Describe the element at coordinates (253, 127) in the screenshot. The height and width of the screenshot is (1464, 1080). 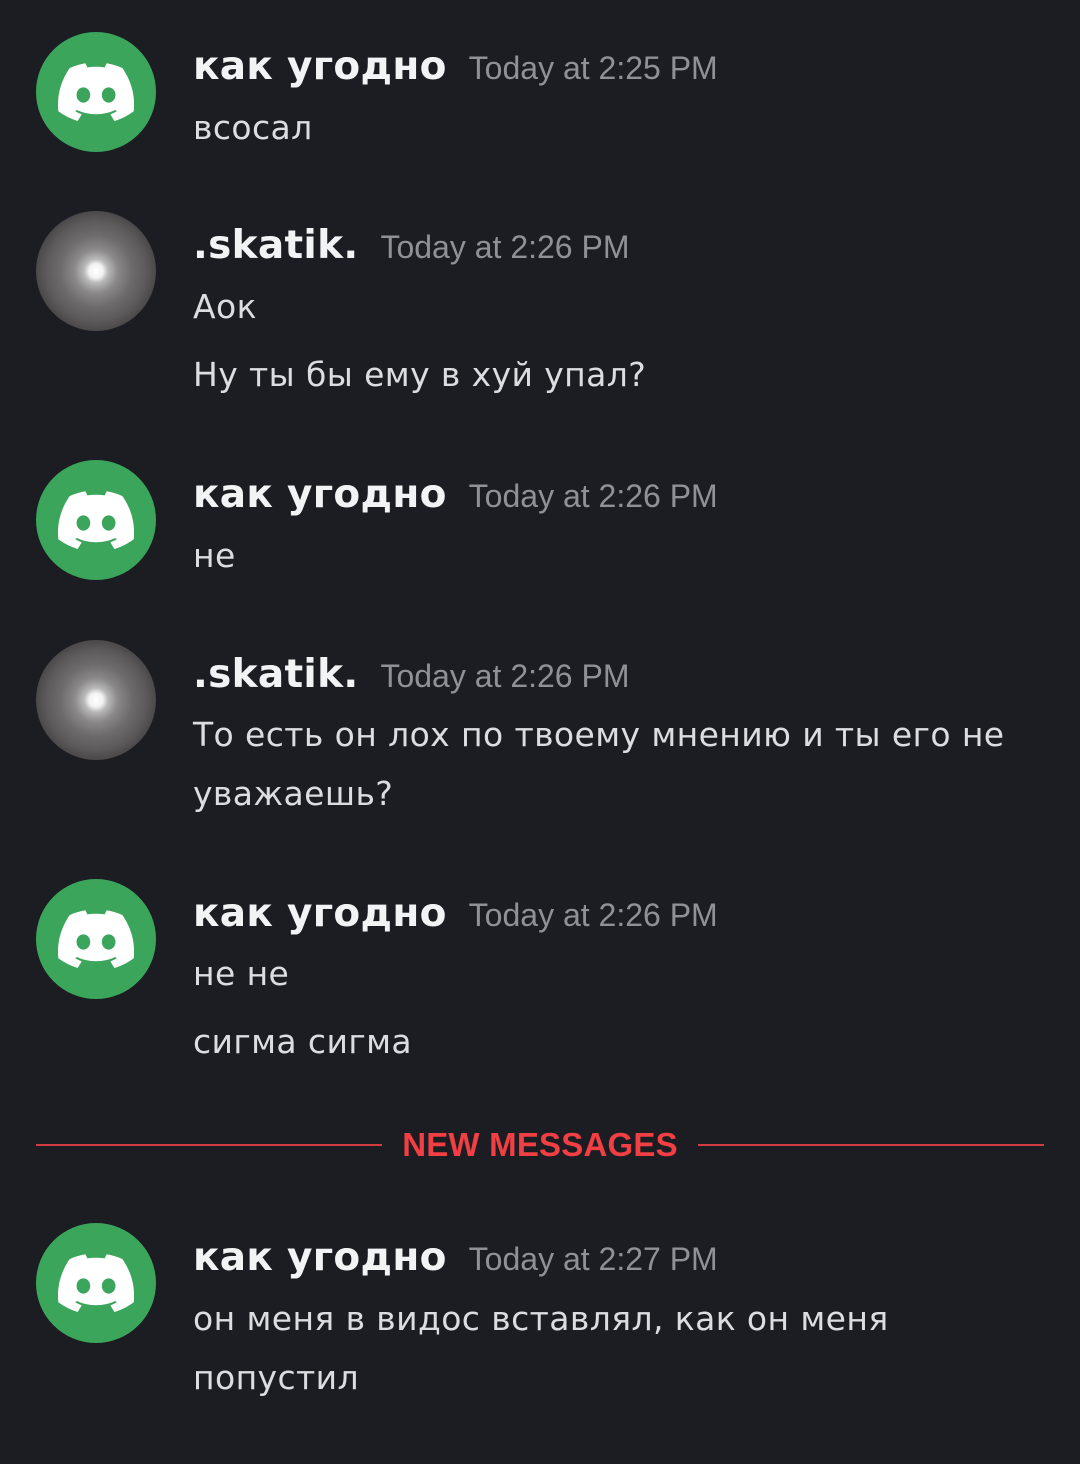
I see `message-text: всосал` at that location.